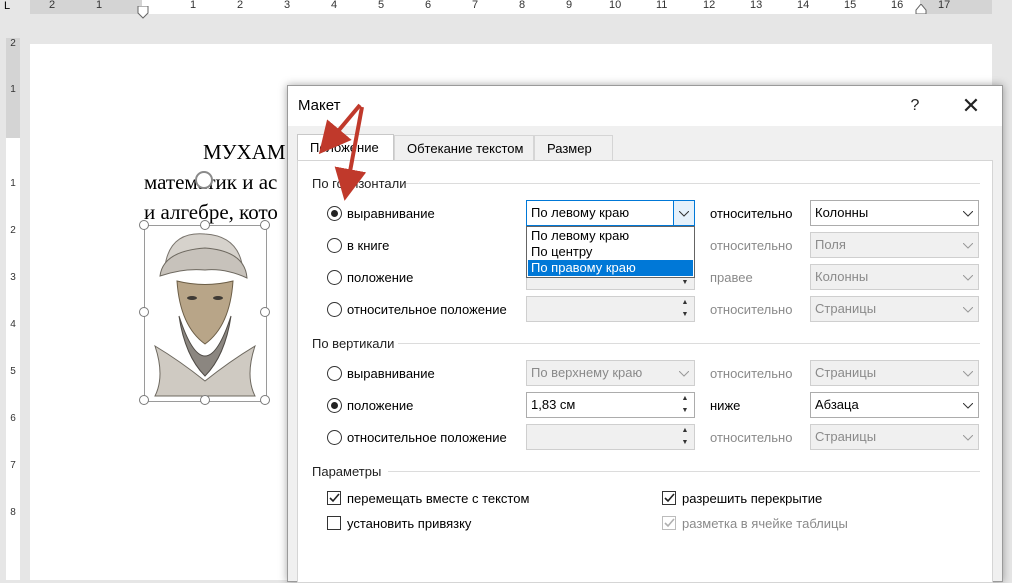  Describe the element at coordinates (334, 373) in the screenshot. I see `v-align-radio` at that location.